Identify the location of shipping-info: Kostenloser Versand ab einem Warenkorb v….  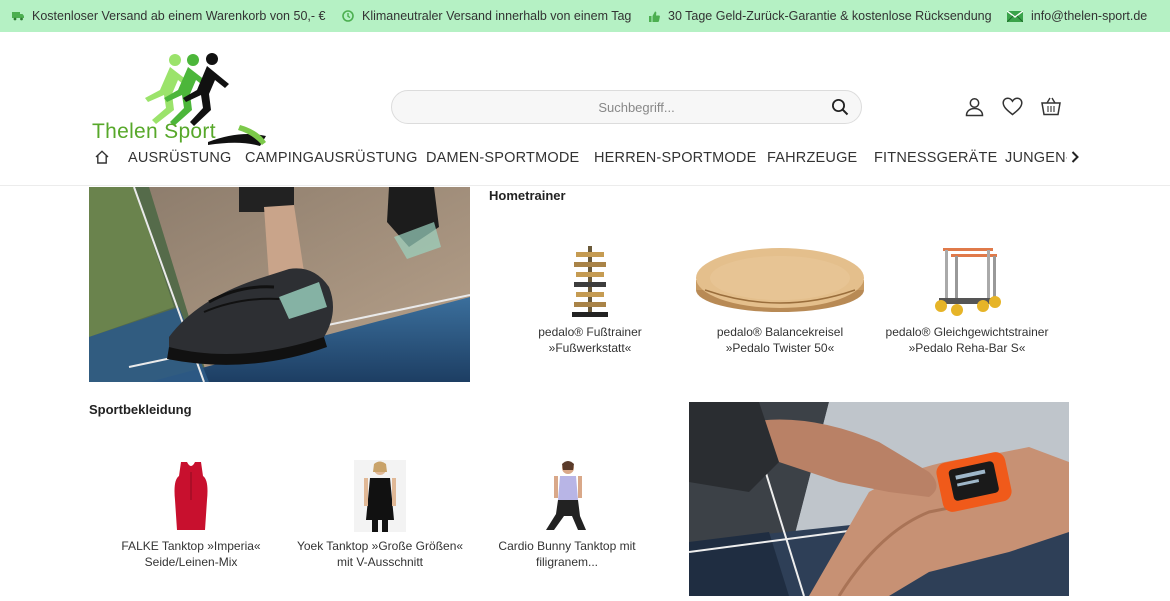
(168, 16).